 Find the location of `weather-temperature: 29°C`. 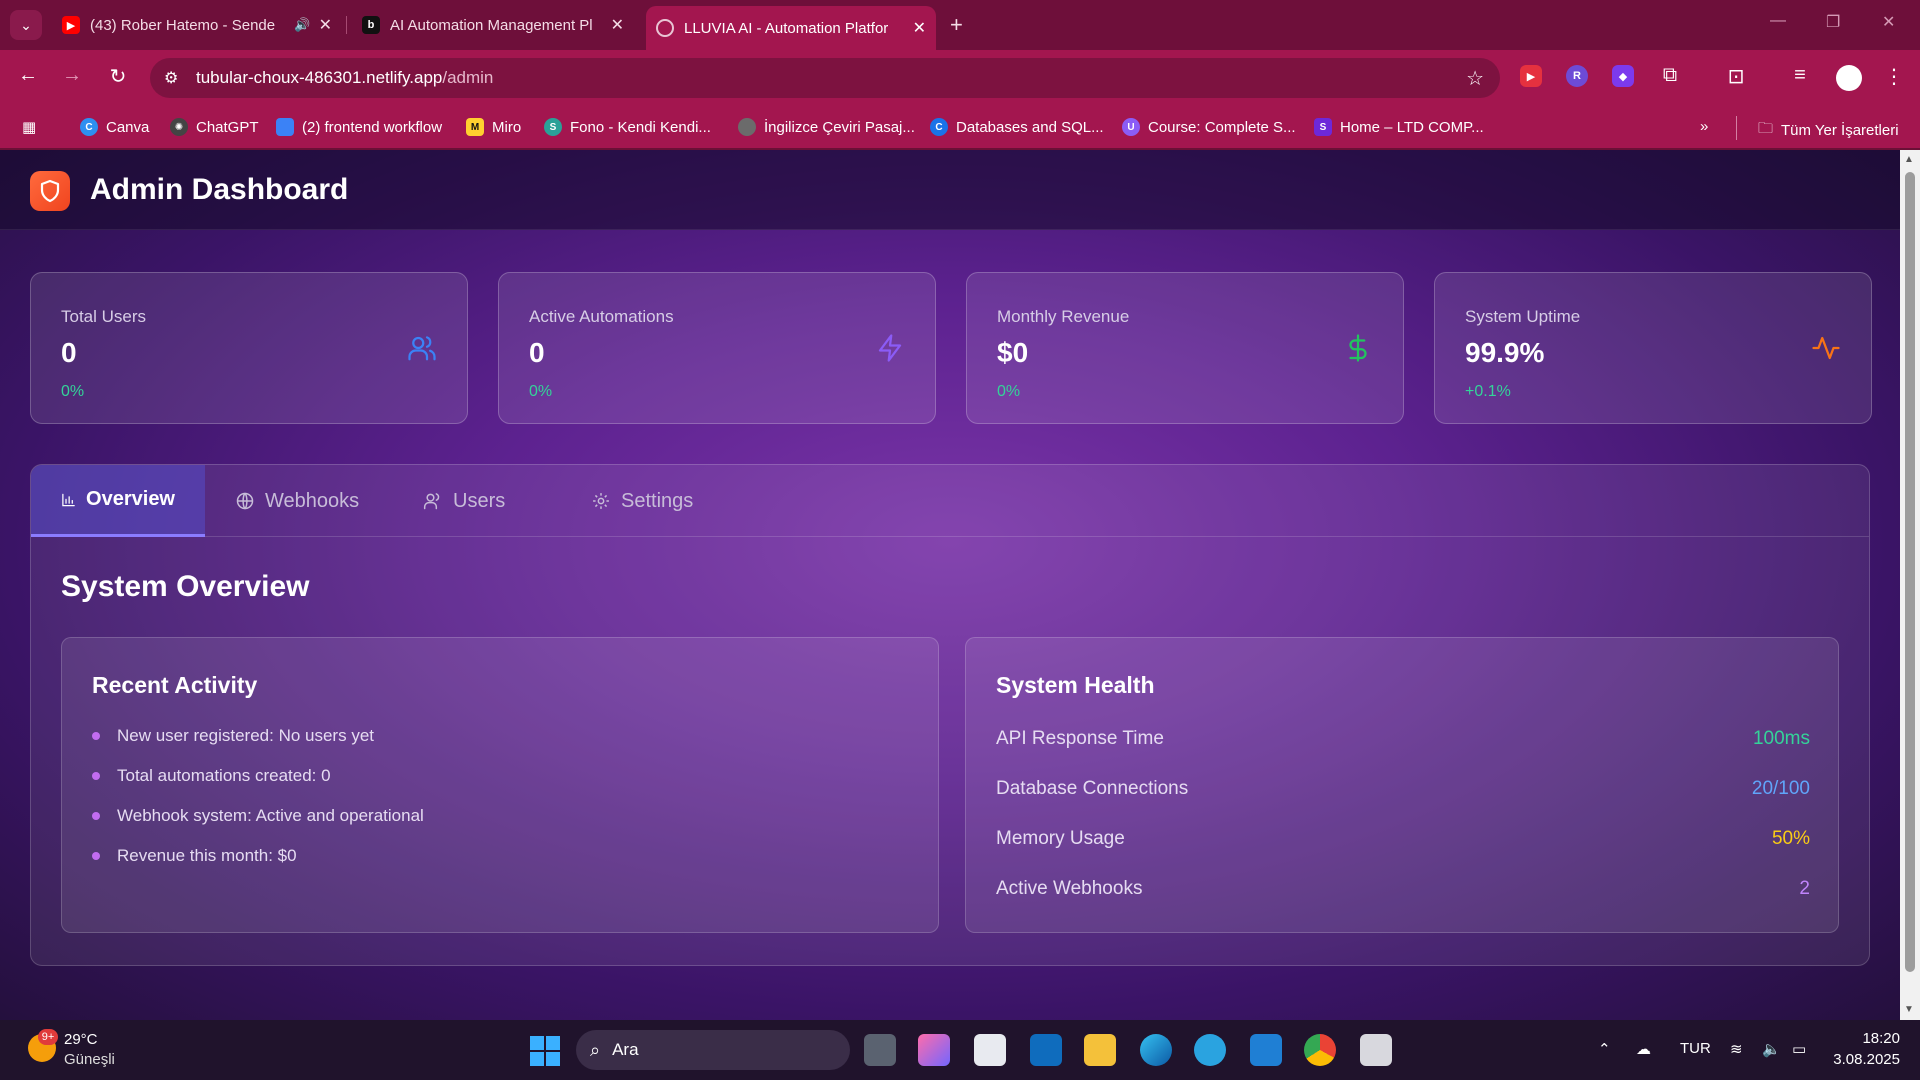

weather-temperature: 29°C is located at coordinates (81, 1039).